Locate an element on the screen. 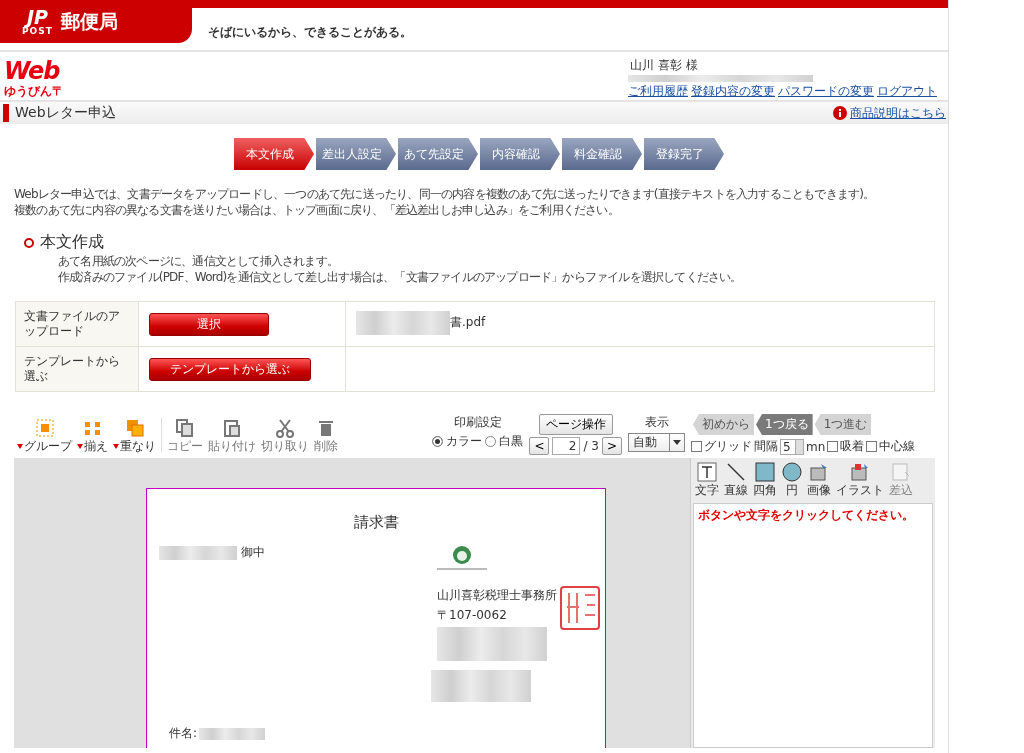  web-logo-subtitle: ゆうびん〒 is located at coordinates (34, 91).